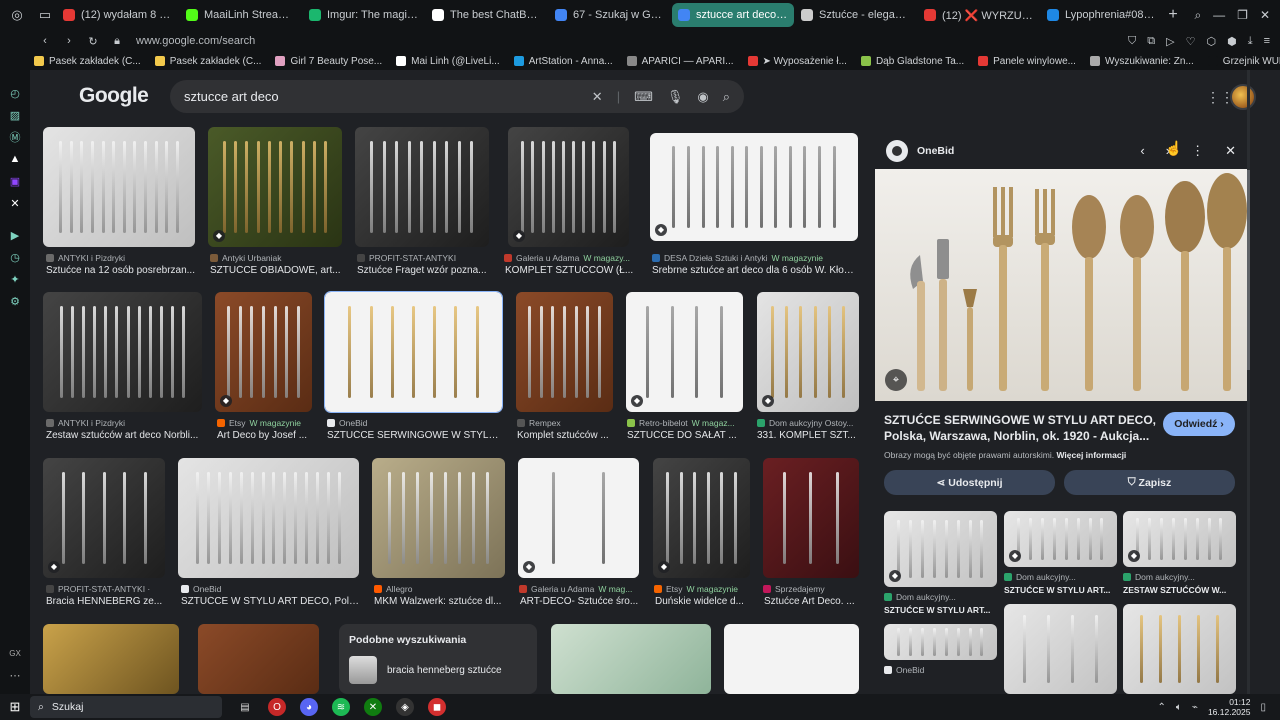 The width and height of the screenshot is (1280, 720). What do you see at coordinates (93, 41) in the screenshot?
I see `reload-icon: ↻` at bounding box center [93, 41].